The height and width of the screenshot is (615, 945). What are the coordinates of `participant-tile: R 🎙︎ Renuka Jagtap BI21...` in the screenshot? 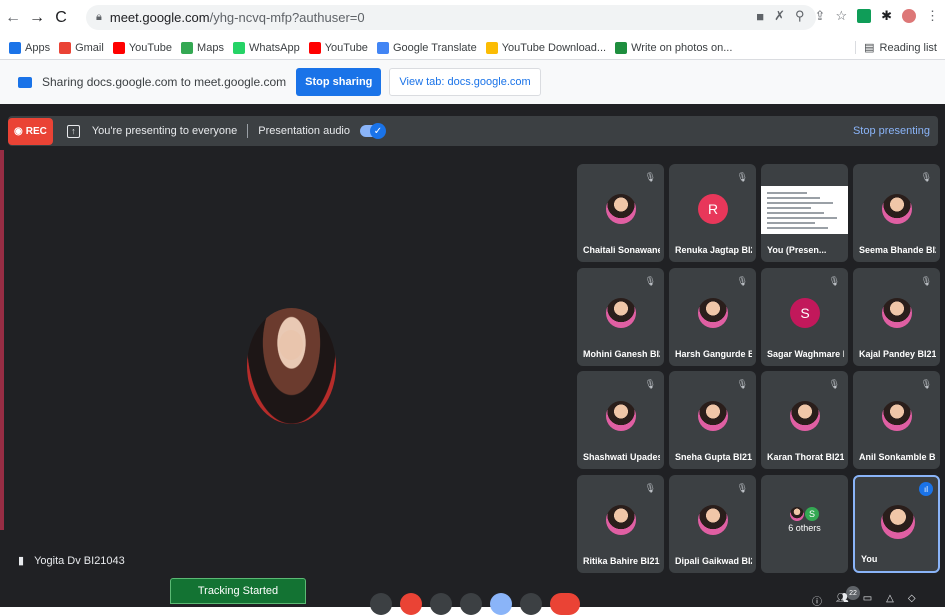 It's located at (712, 213).